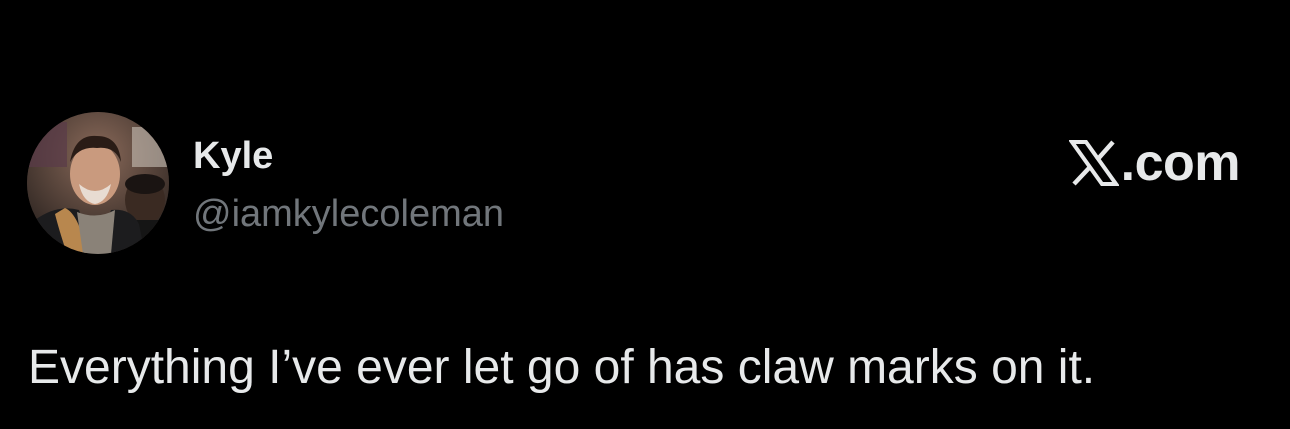 This screenshot has height=429, width=1290. What do you see at coordinates (1180, 163) in the screenshot?
I see `brand-domain-text: .com` at bounding box center [1180, 163].